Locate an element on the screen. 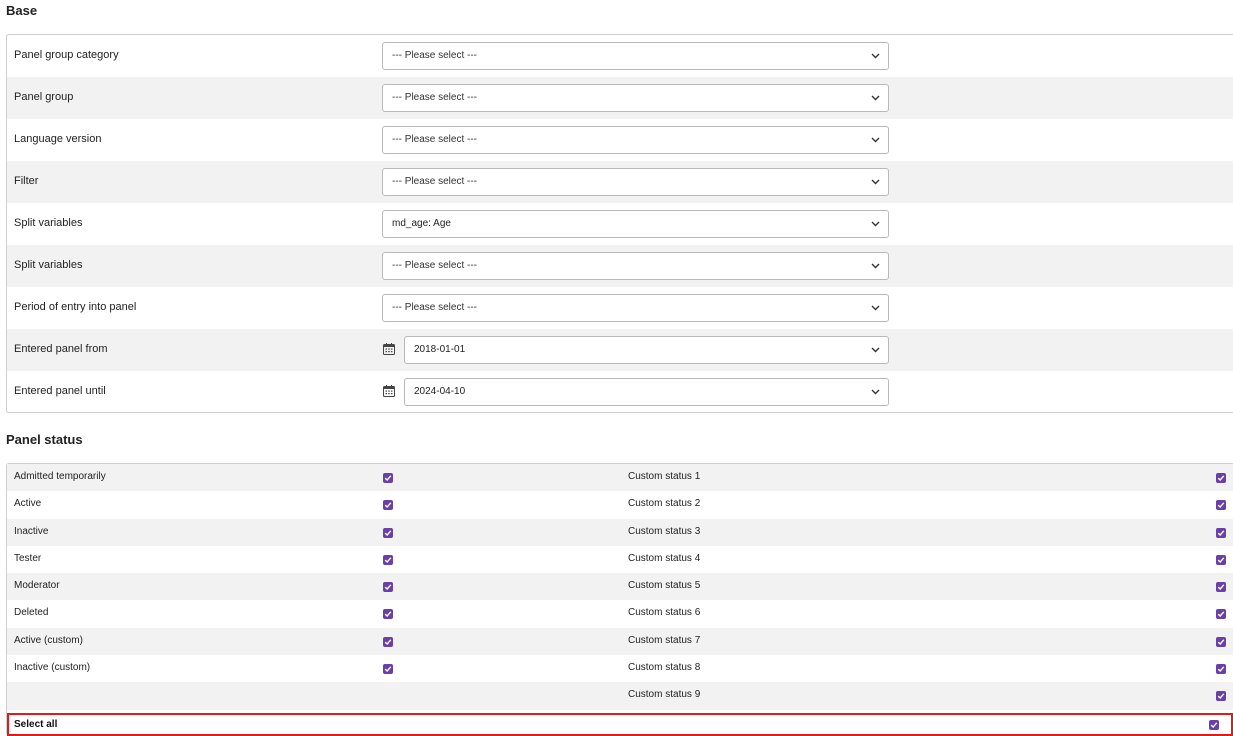 Image resolution: width=1233 pixels, height=736 pixels. form-row-panel-group: Panel group --- Please select --- is located at coordinates (620, 98).